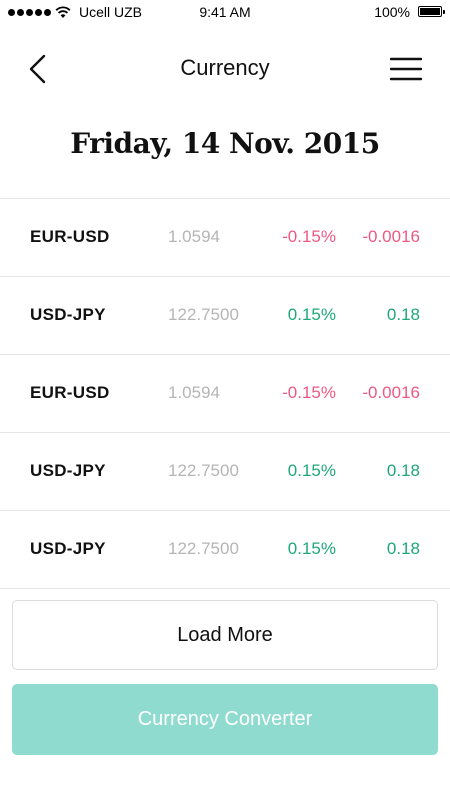 The height and width of the screenshot is (800, 450). What do you see at coordinates (392, 12) in the screenshot?
I see `battery-percentage: 100%` at bounding box center [392, 12].